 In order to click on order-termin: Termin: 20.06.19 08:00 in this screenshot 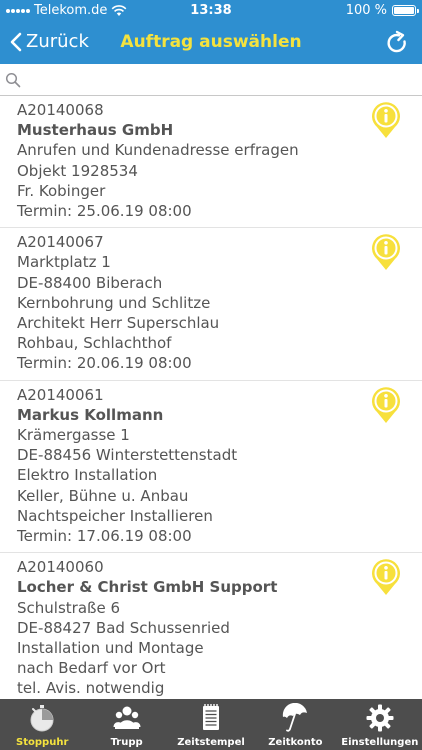, I will do `click(104, 363)`.